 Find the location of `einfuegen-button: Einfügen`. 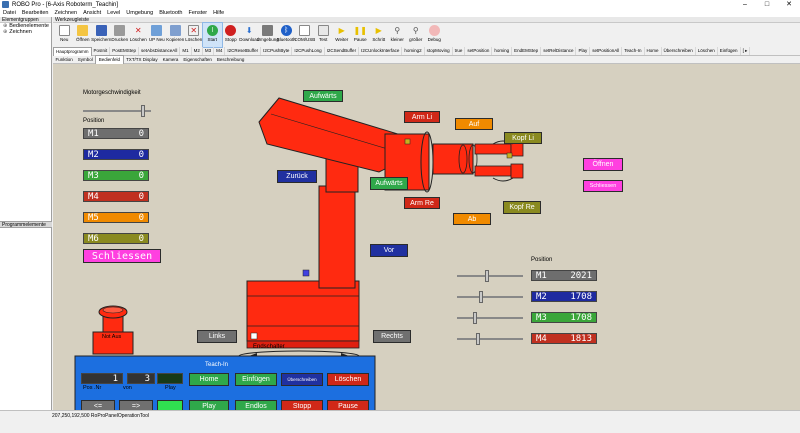

einfuegen-button: Einfügen is located at coordinates (256, 379).